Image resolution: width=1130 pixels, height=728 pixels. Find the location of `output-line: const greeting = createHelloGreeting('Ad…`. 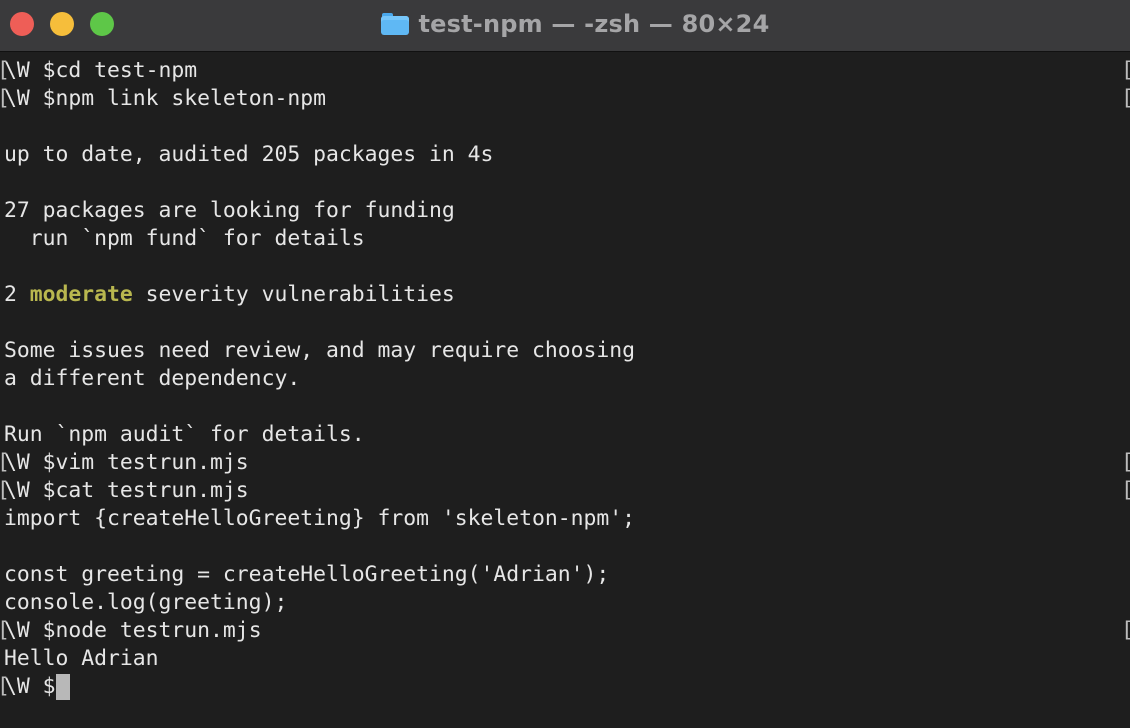

output-line: const greeting = createHelloGreeting('Ad… is located at coordinates (307, 574).